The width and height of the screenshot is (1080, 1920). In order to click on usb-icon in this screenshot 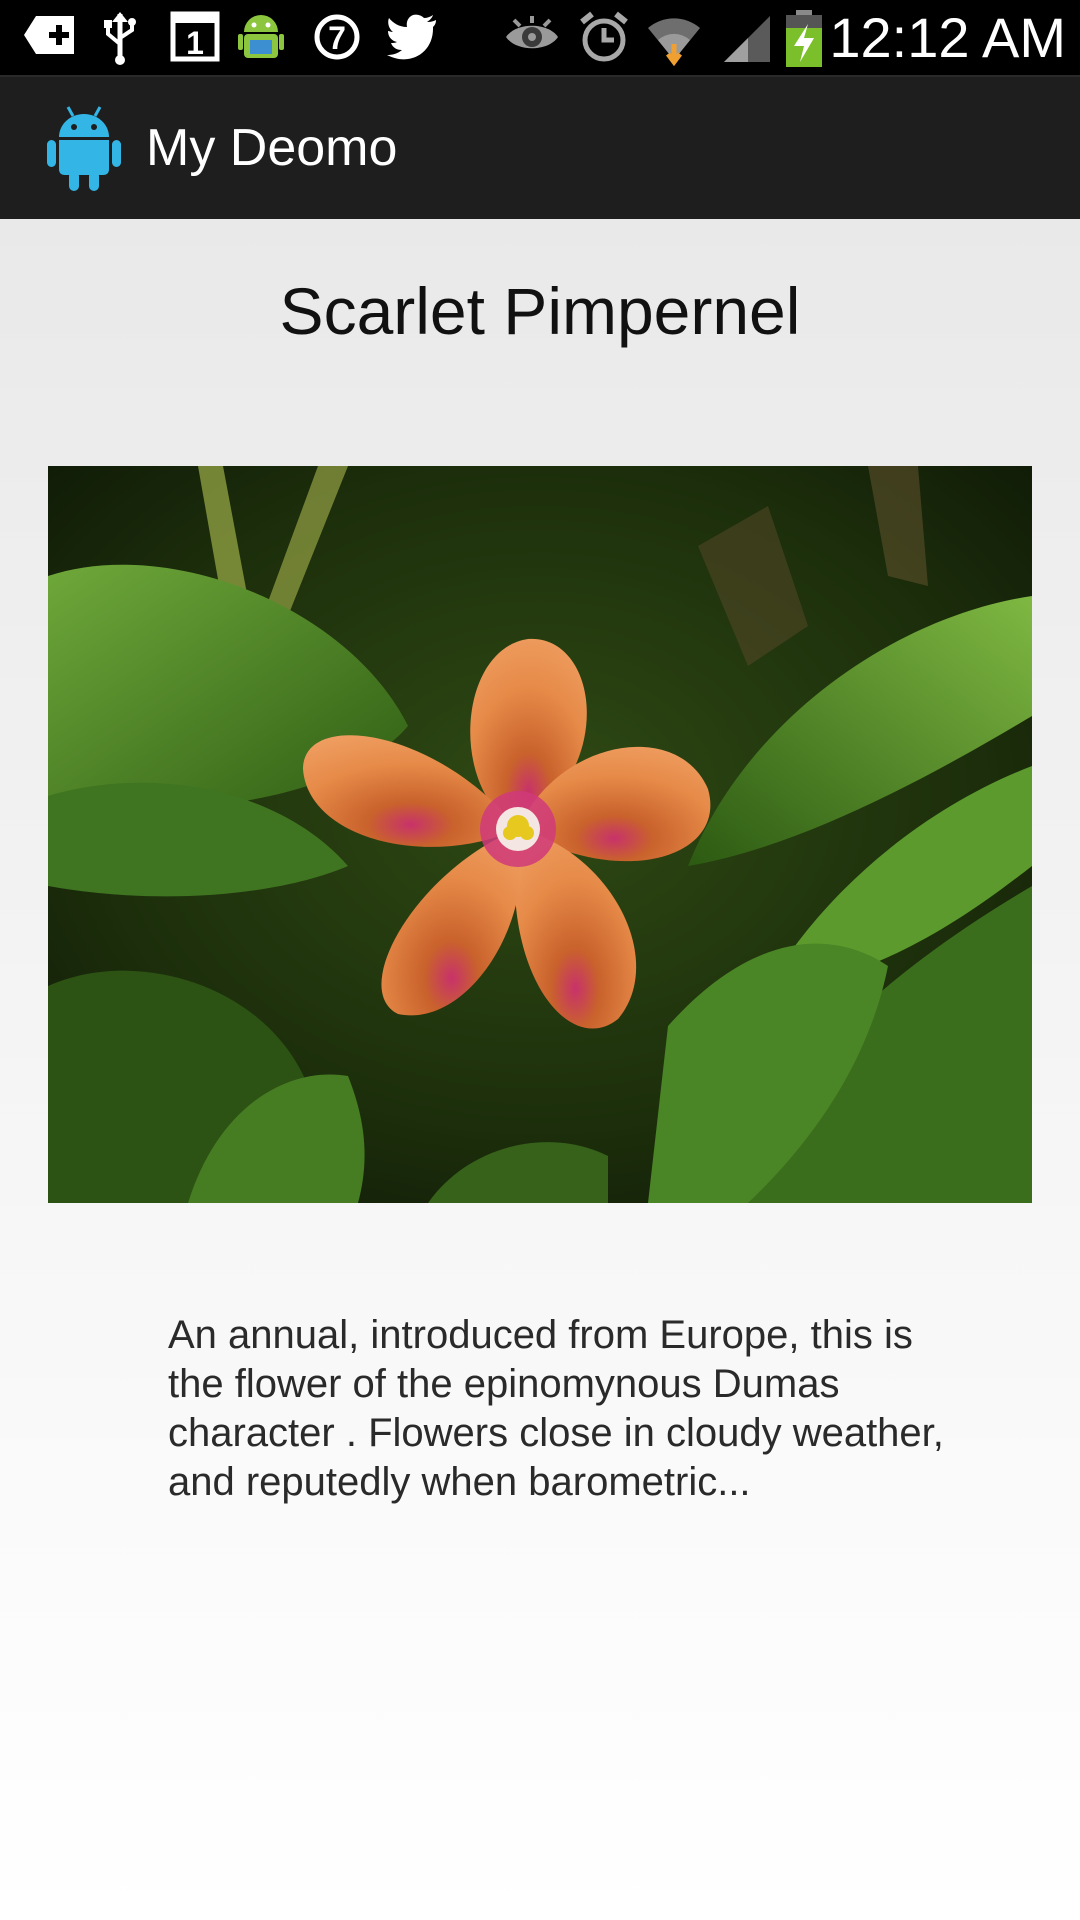, I will do `click(120, 37)`.